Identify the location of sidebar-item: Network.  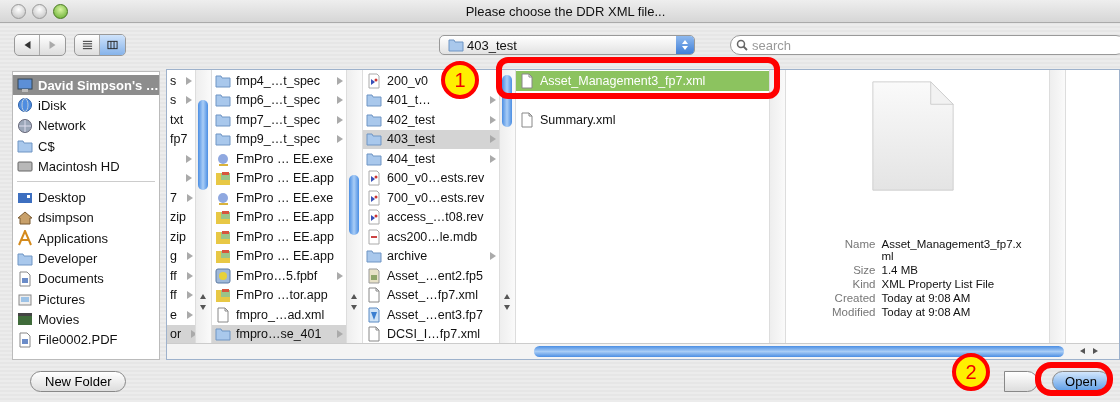
(86, 125).